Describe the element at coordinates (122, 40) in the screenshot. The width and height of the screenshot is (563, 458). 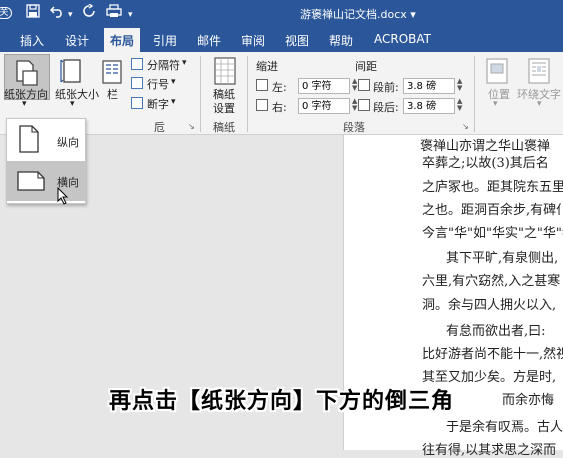
I see `tab-layout: 布局` at that location.